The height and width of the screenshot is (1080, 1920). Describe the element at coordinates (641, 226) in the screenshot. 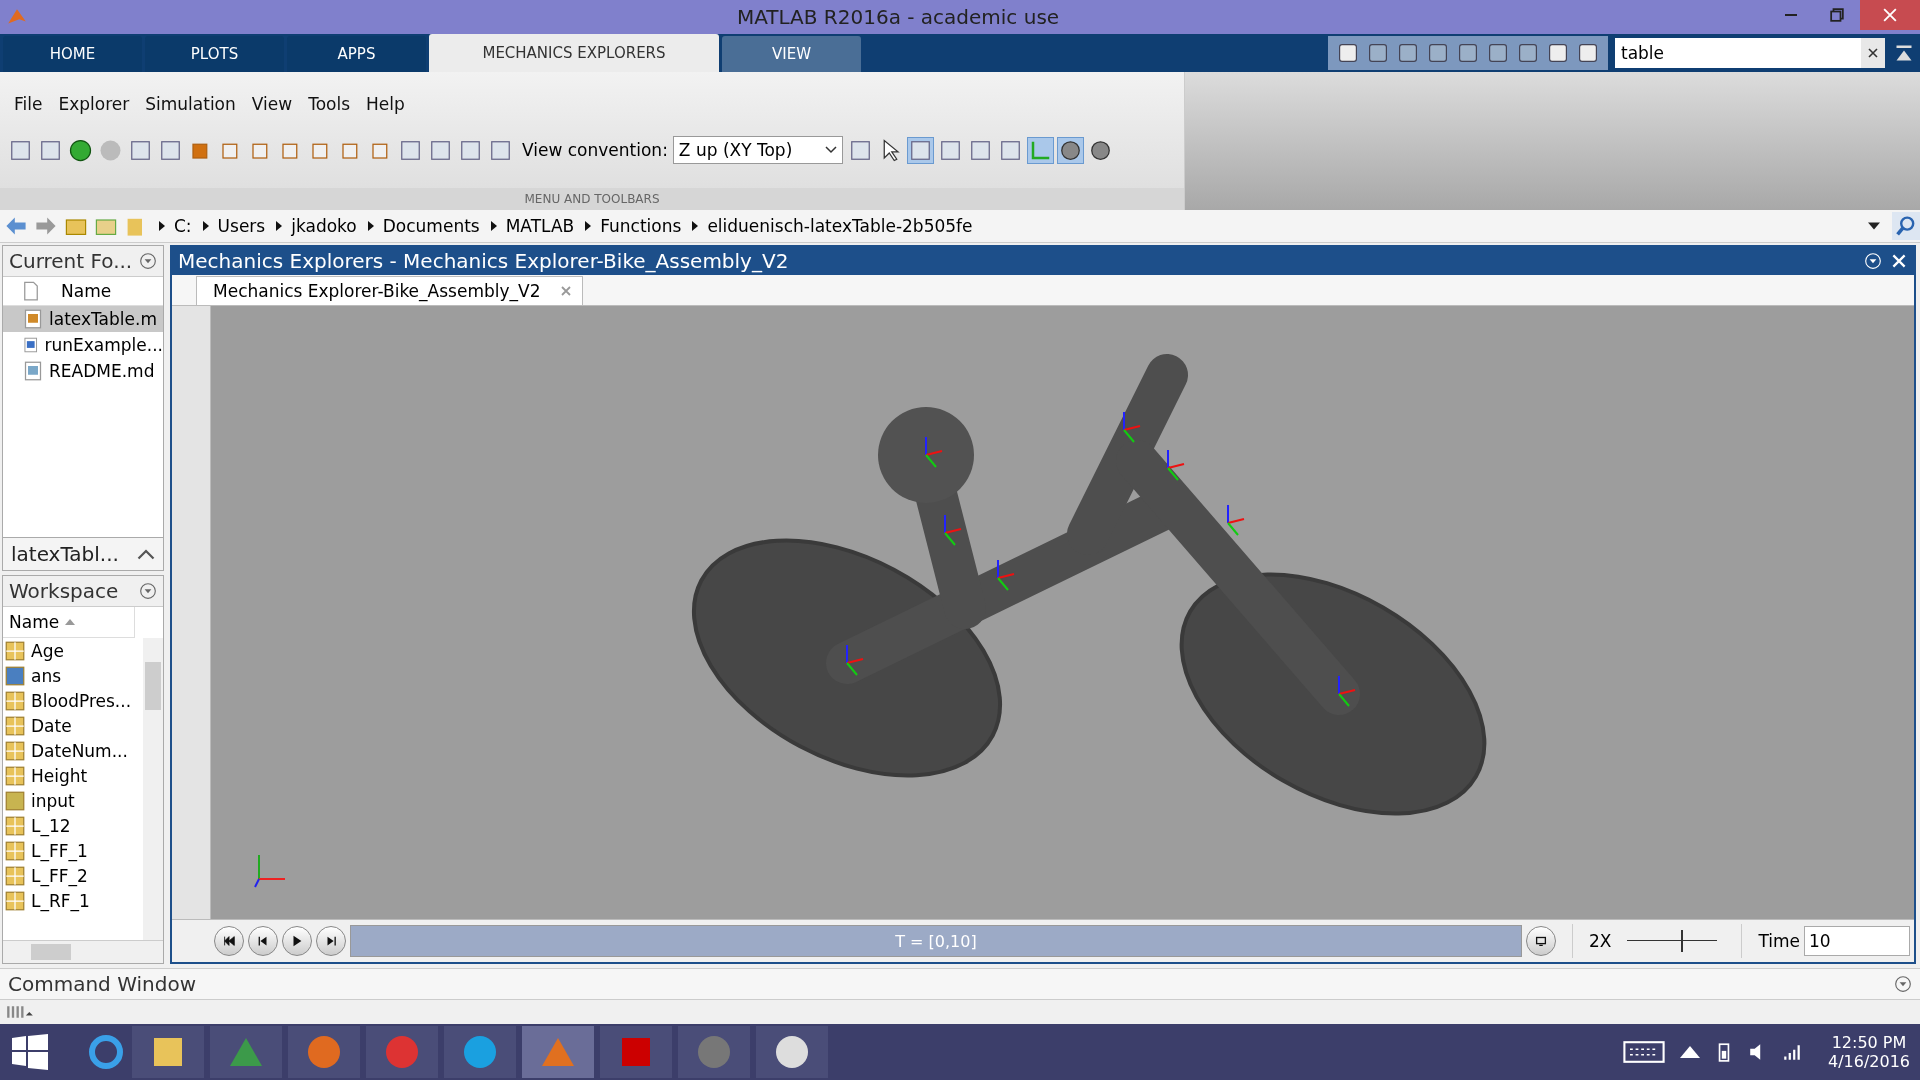

I see `breadcrumb-item: Functions` at that location.